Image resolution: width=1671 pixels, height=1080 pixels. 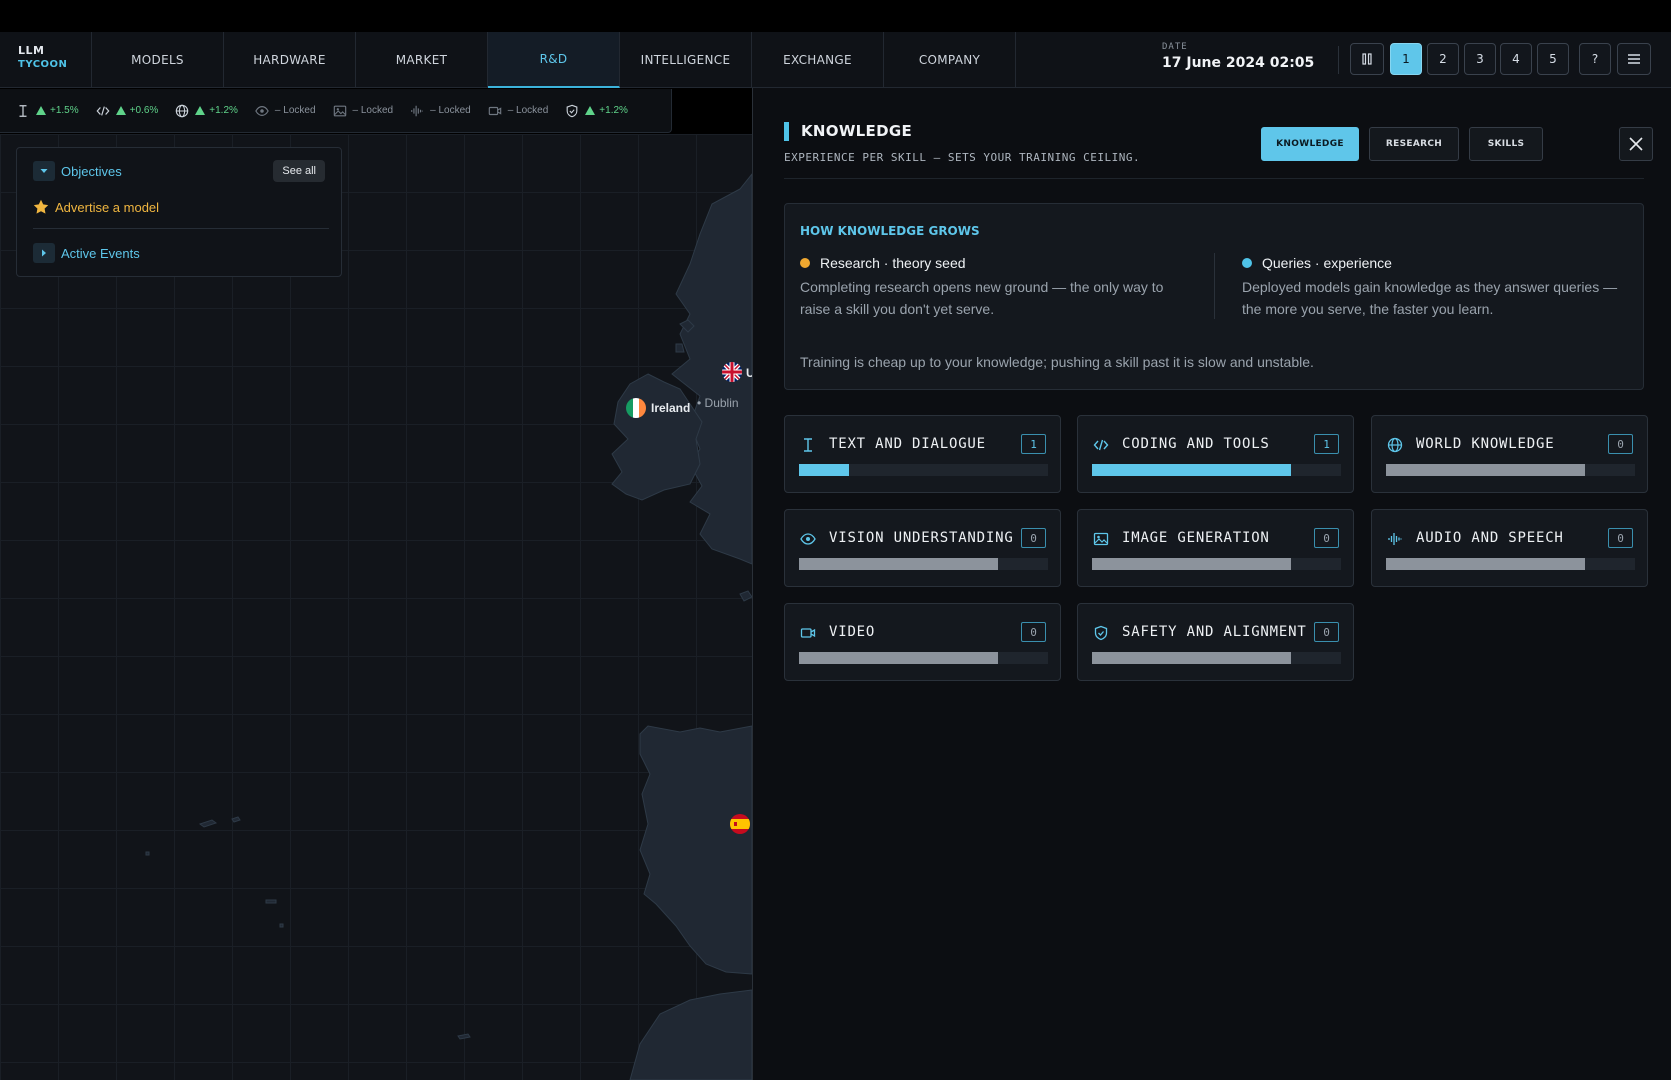 I want to click on skills-tab: SKILLS, so click(x=1506, y=144).